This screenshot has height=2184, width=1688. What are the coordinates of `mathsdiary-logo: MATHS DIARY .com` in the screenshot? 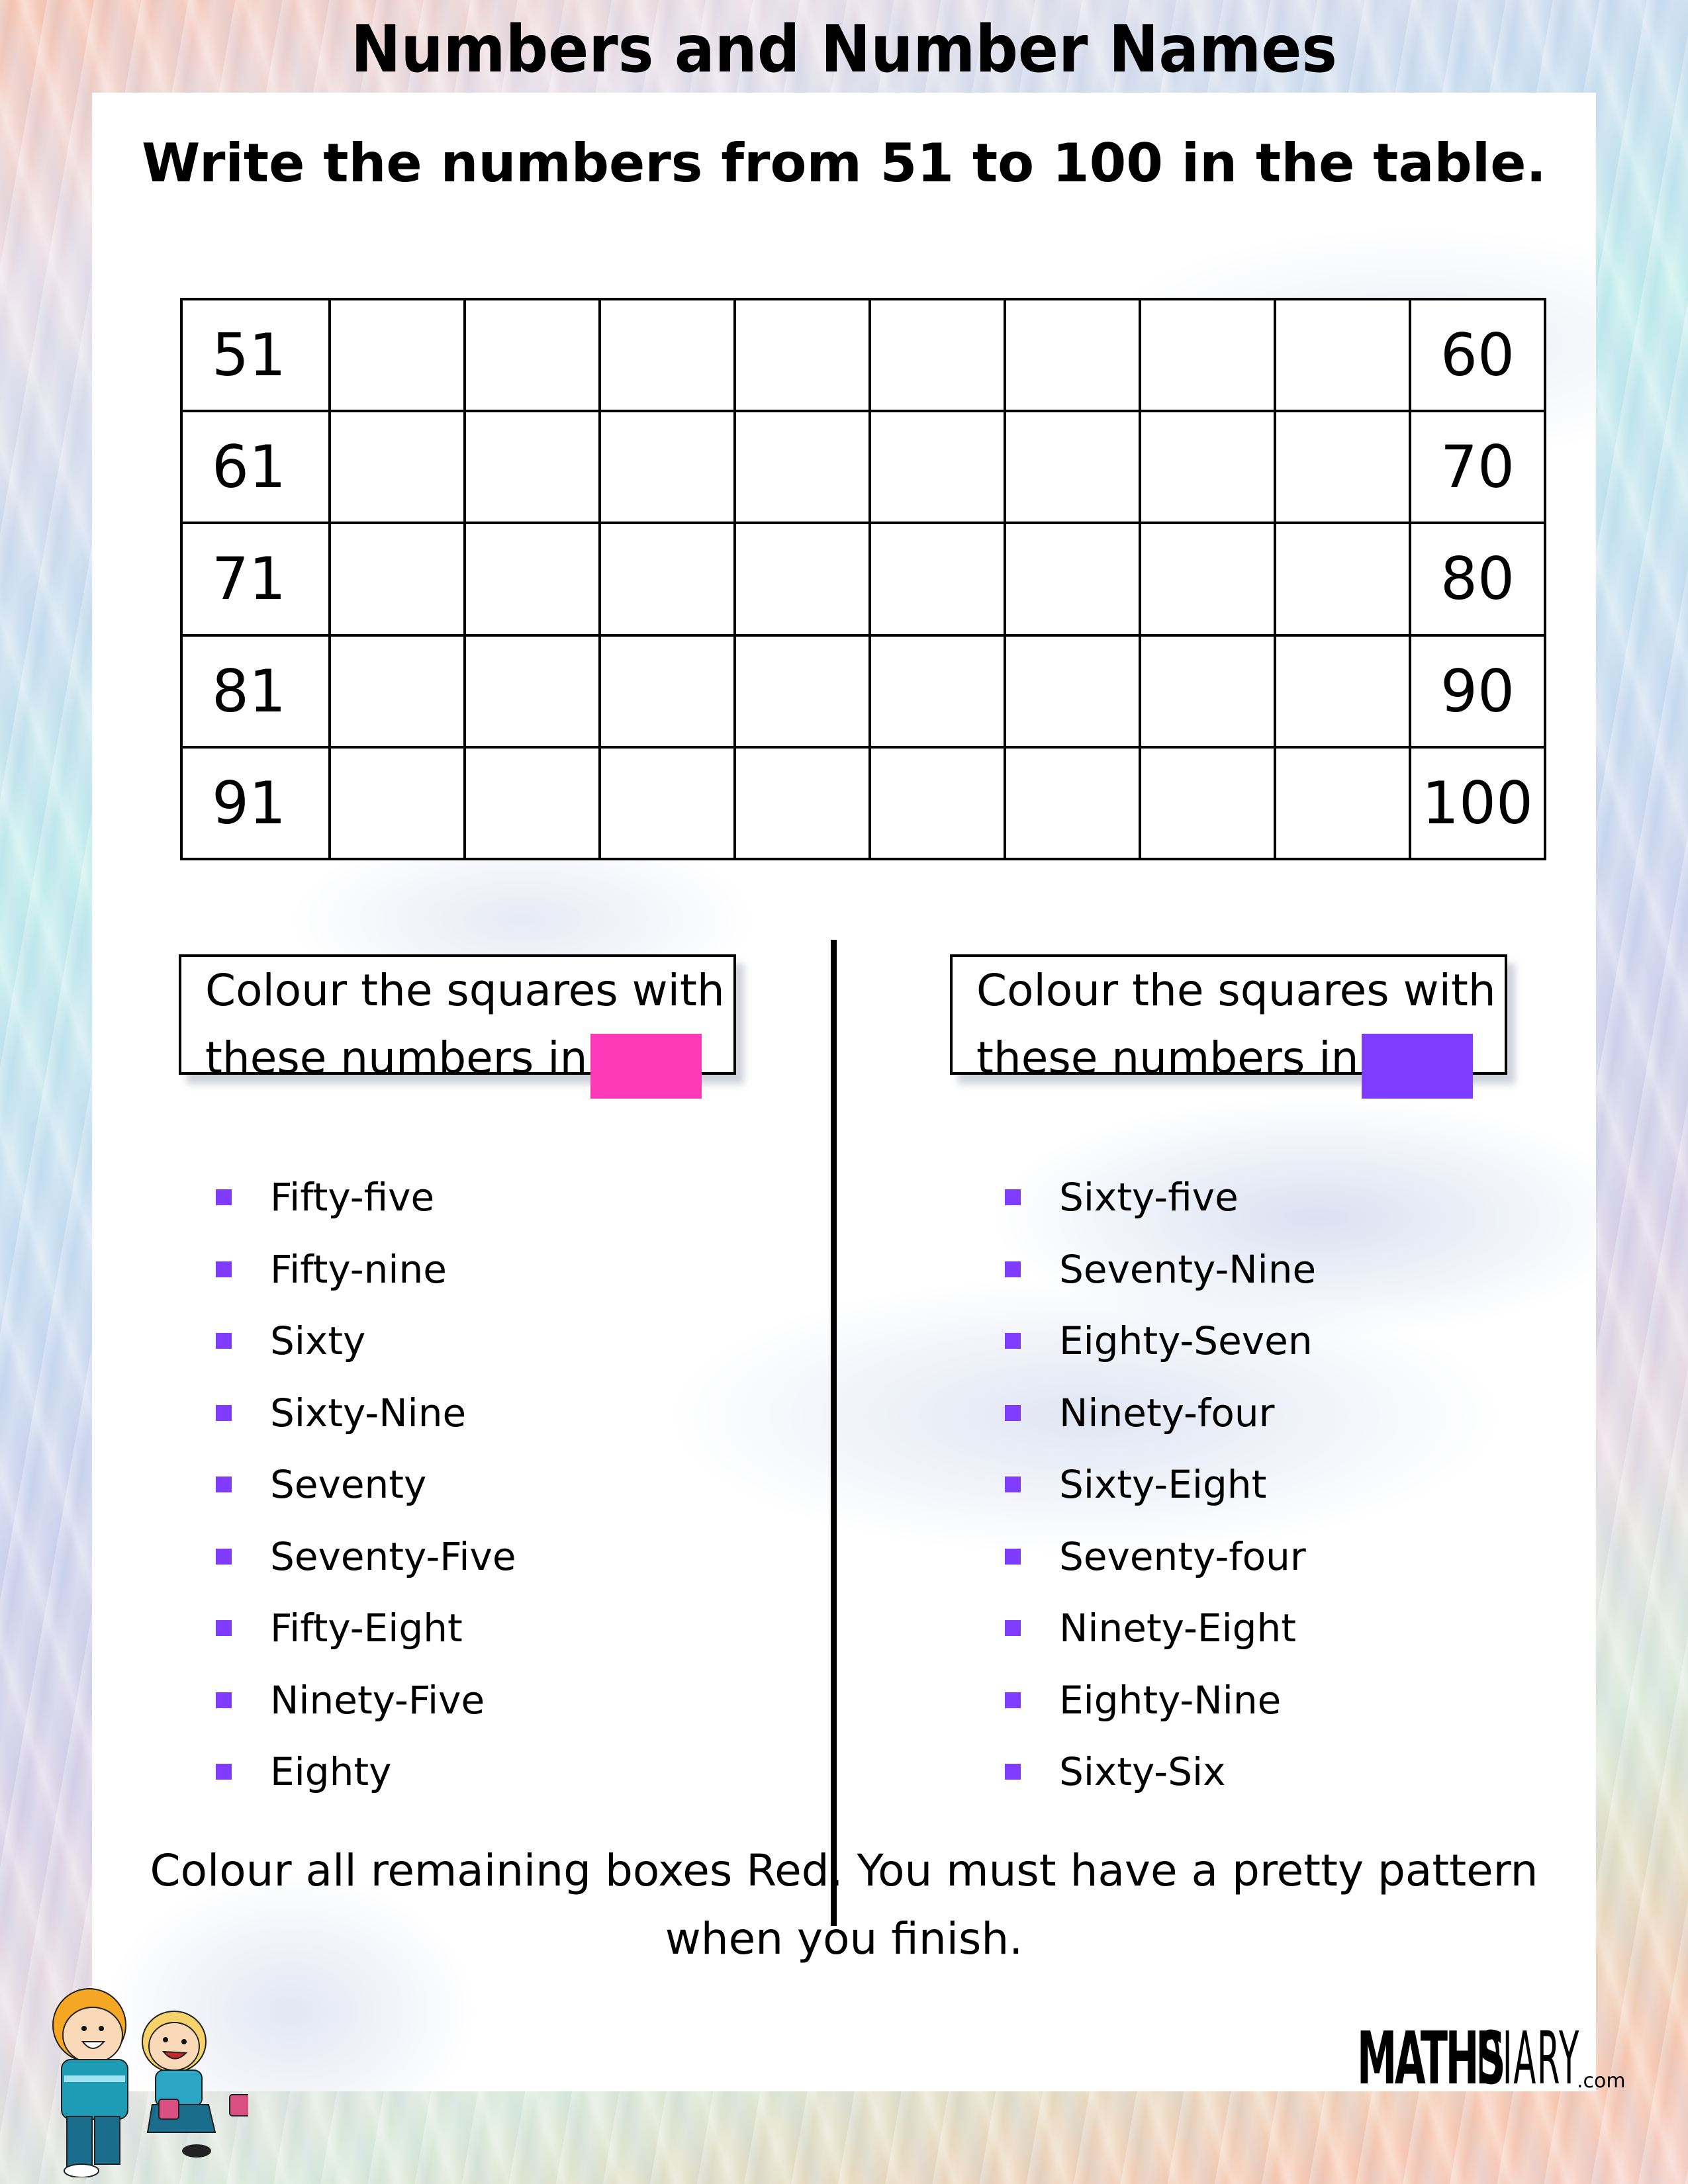 It's located at (1491, 2058).